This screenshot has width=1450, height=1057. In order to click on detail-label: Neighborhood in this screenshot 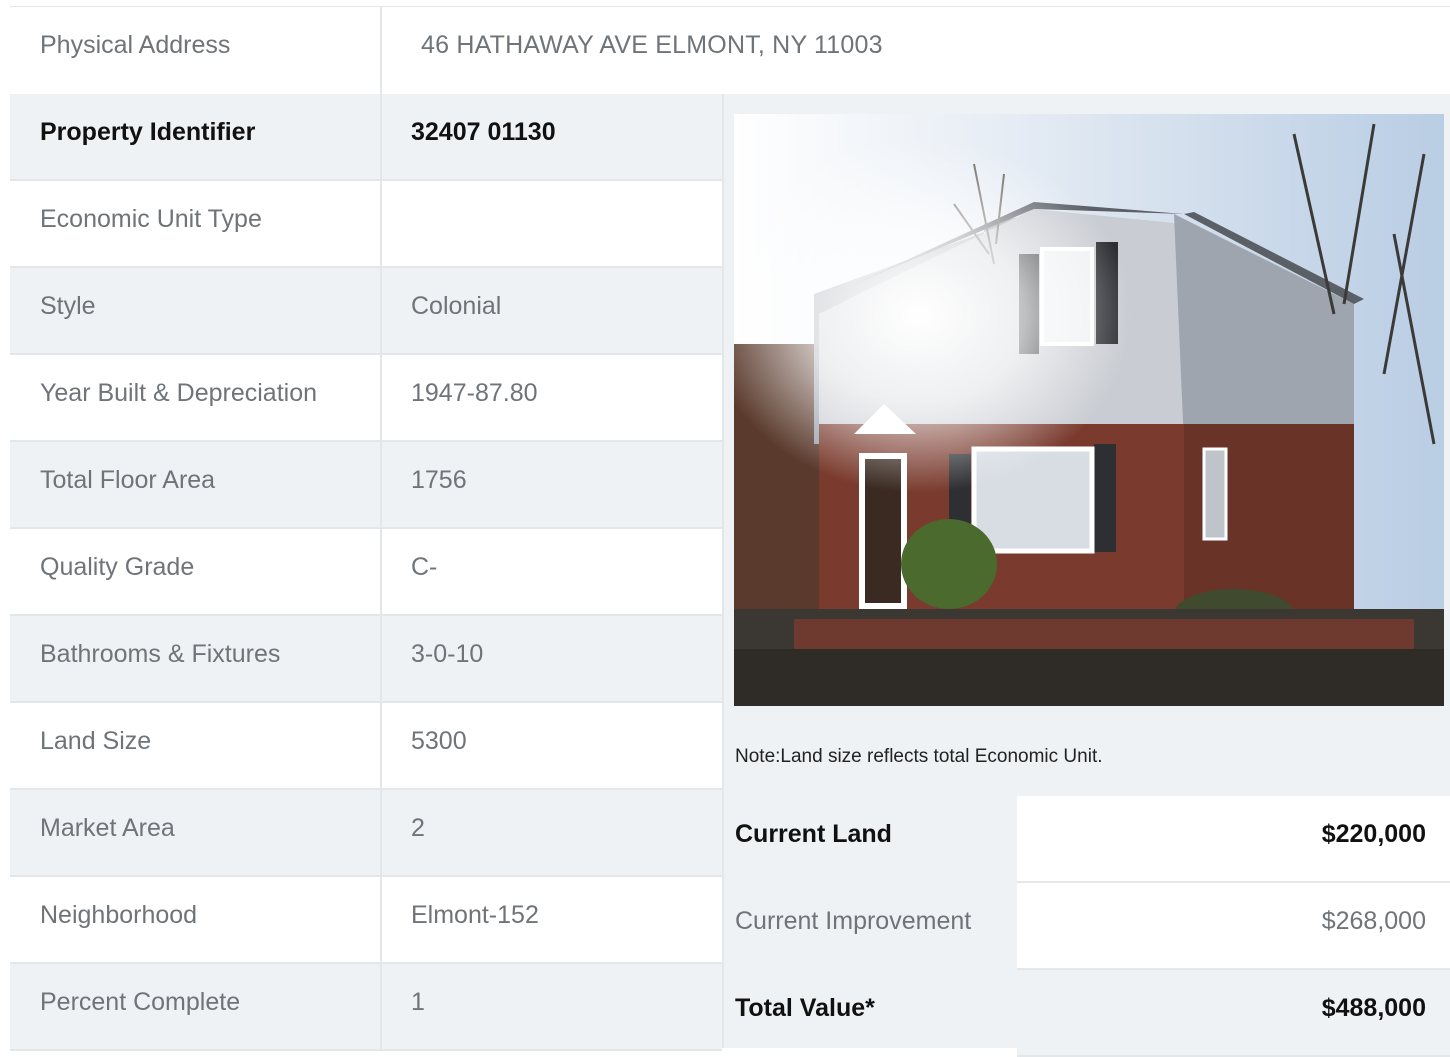, I will do `click(119, 915)`.